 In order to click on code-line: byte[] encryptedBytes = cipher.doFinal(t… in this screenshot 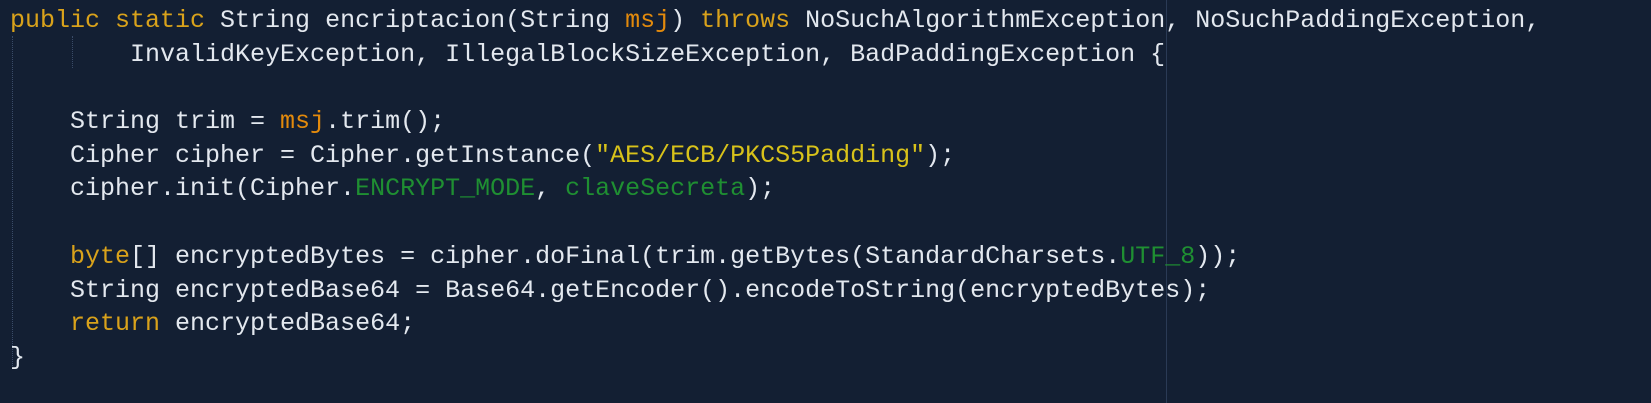, I will do `click(775, 257)`.